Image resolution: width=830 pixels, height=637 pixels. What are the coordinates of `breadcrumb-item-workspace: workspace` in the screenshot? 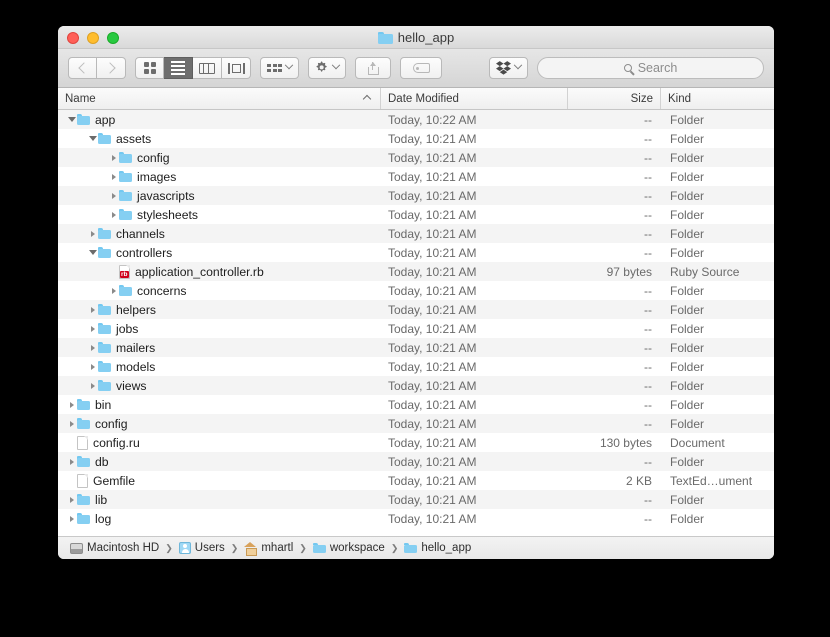 It's located at (348, 548).